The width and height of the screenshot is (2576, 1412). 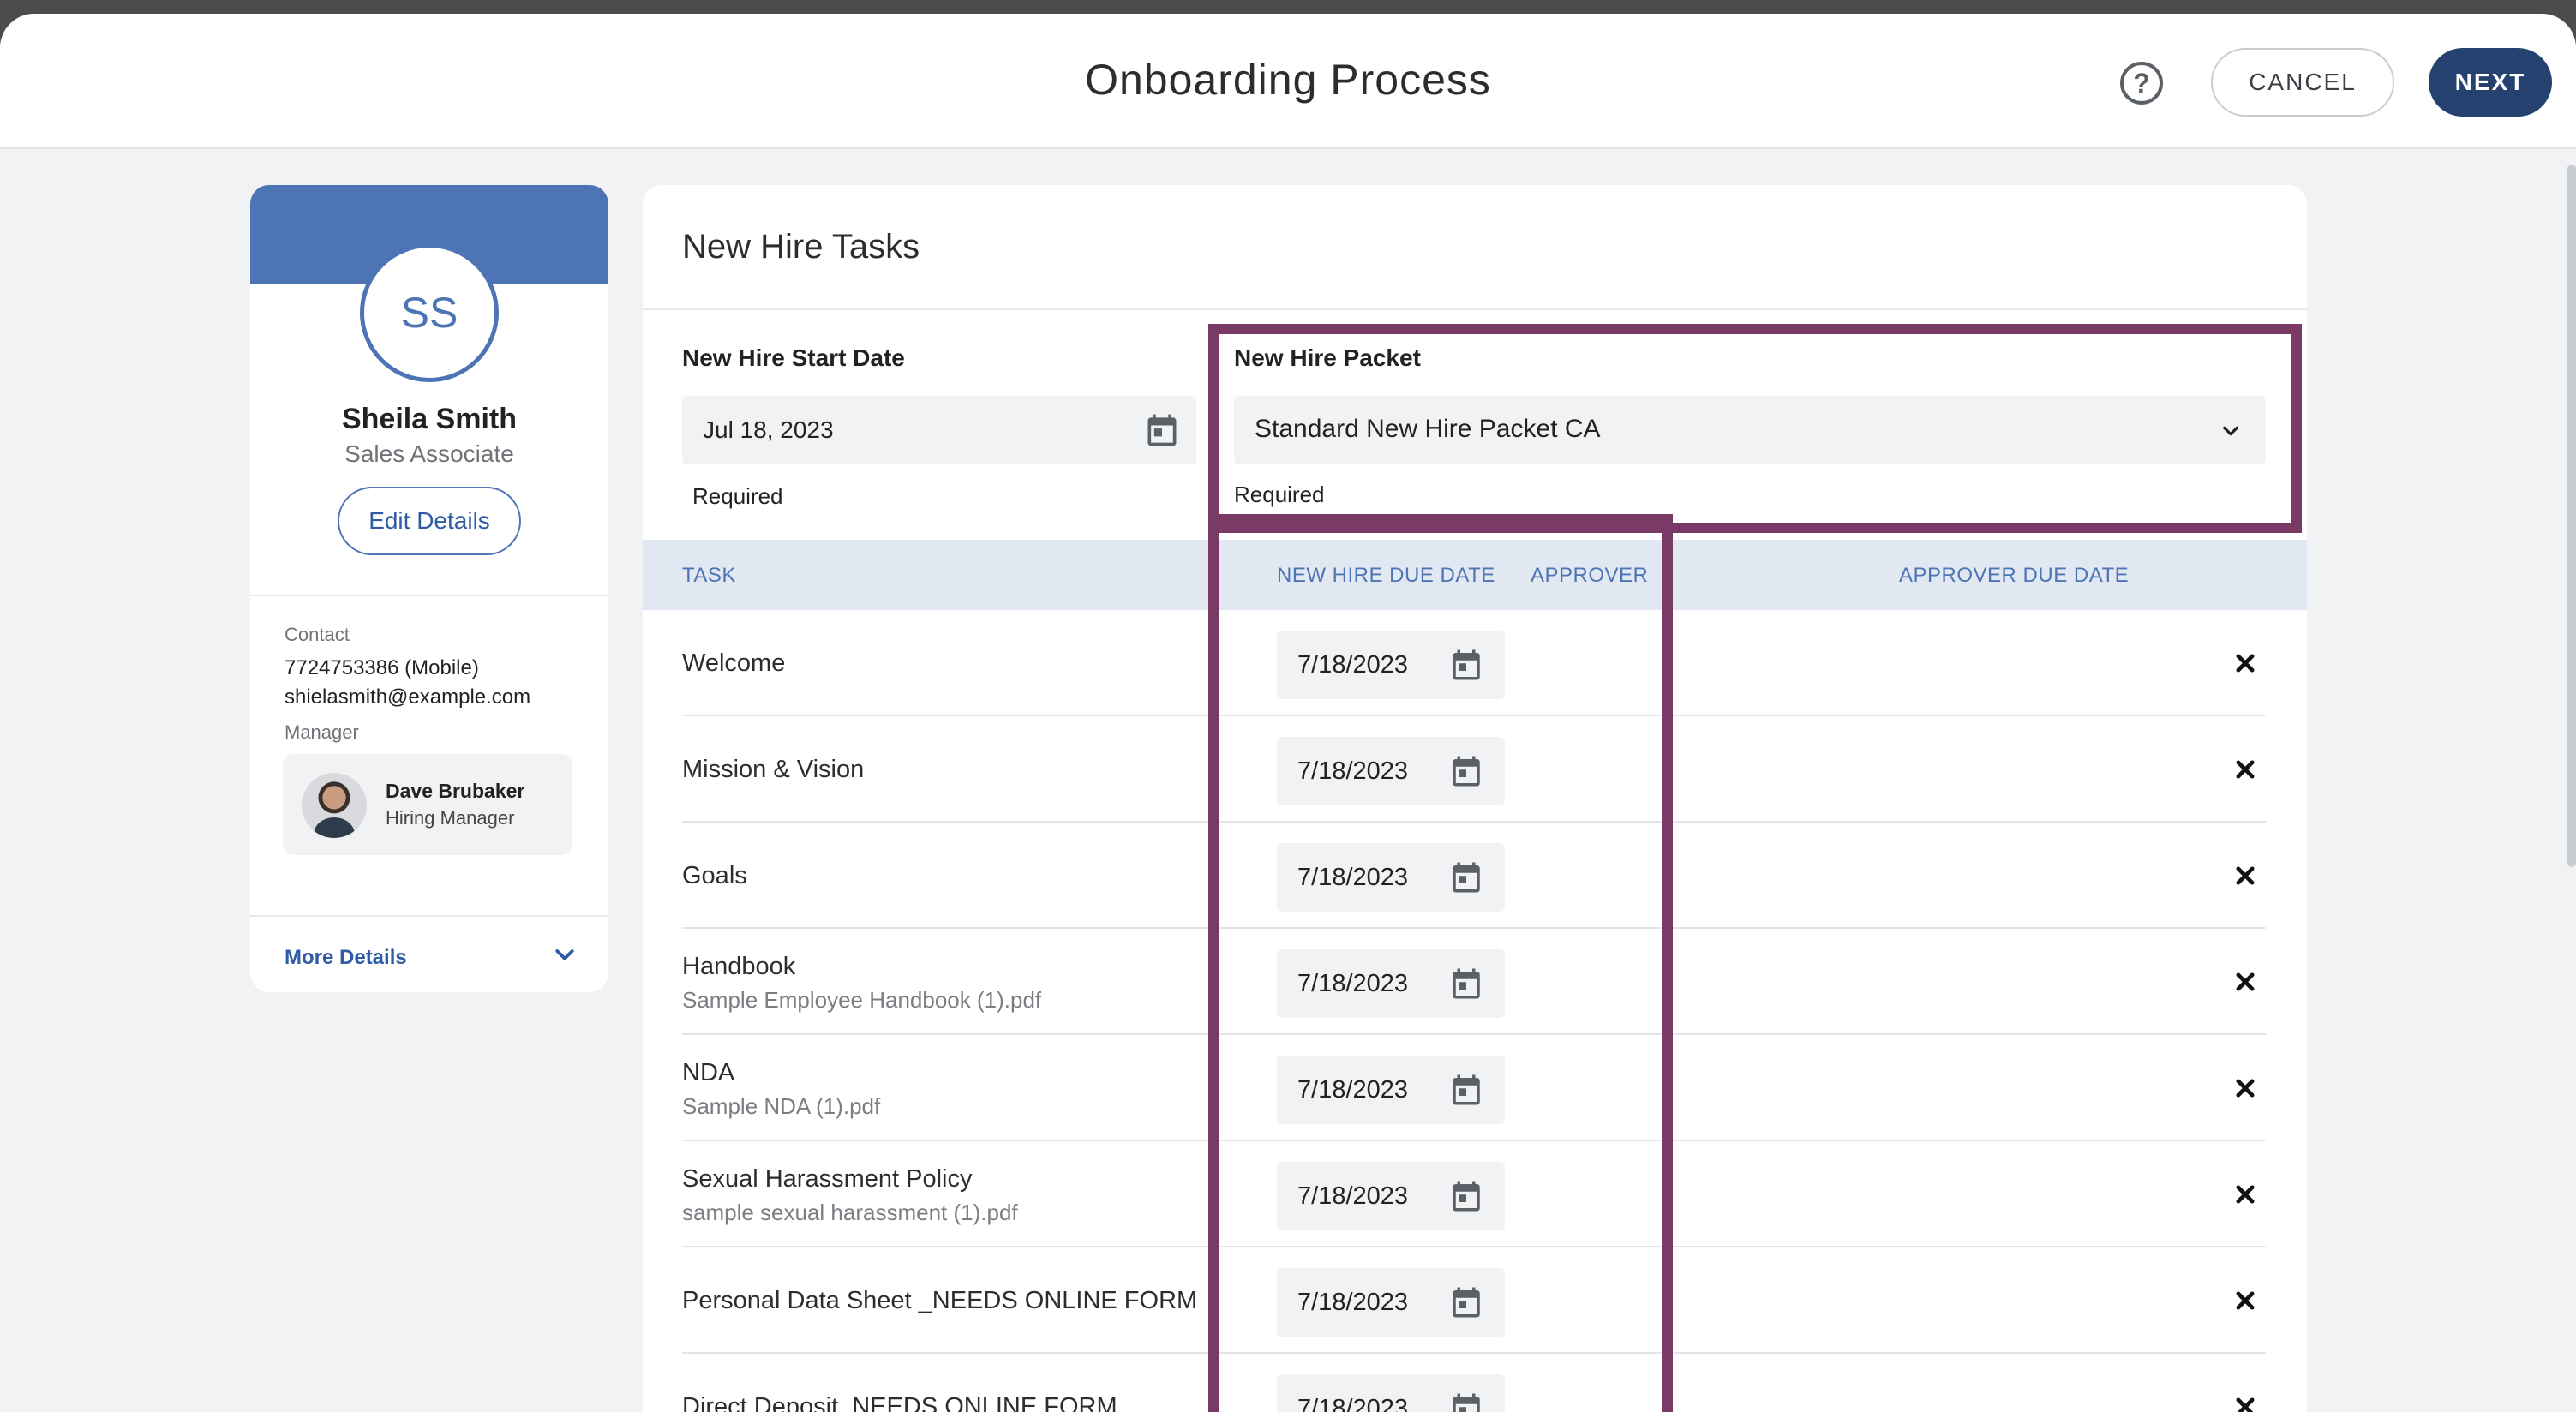 I want to click on cancel-button: CANCEL, so click(x=2302, y=82).